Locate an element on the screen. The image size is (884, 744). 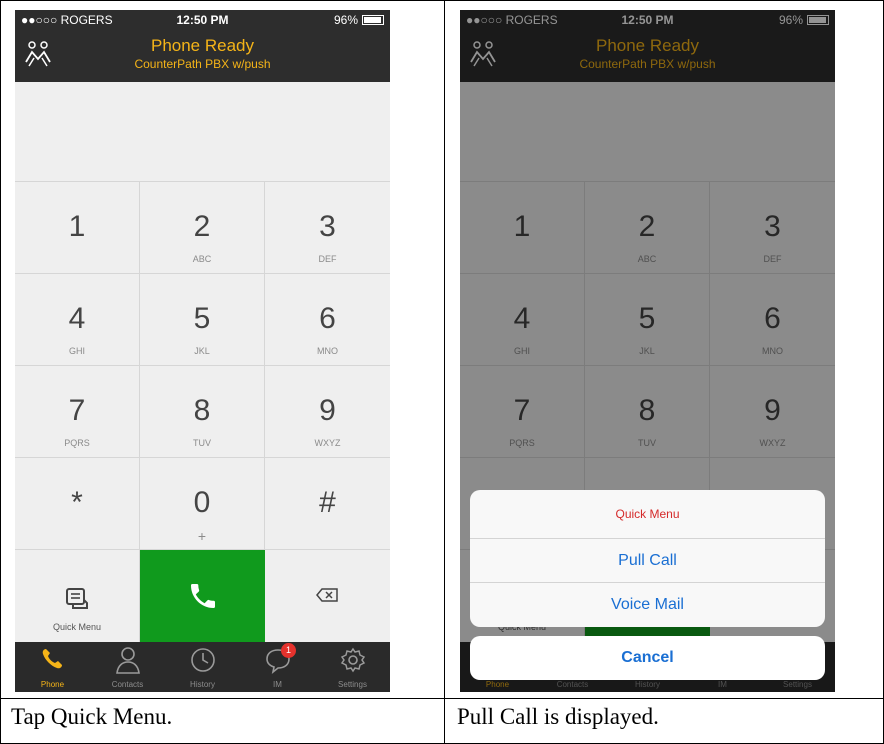
dial-display is located at coordinates (202, 132).